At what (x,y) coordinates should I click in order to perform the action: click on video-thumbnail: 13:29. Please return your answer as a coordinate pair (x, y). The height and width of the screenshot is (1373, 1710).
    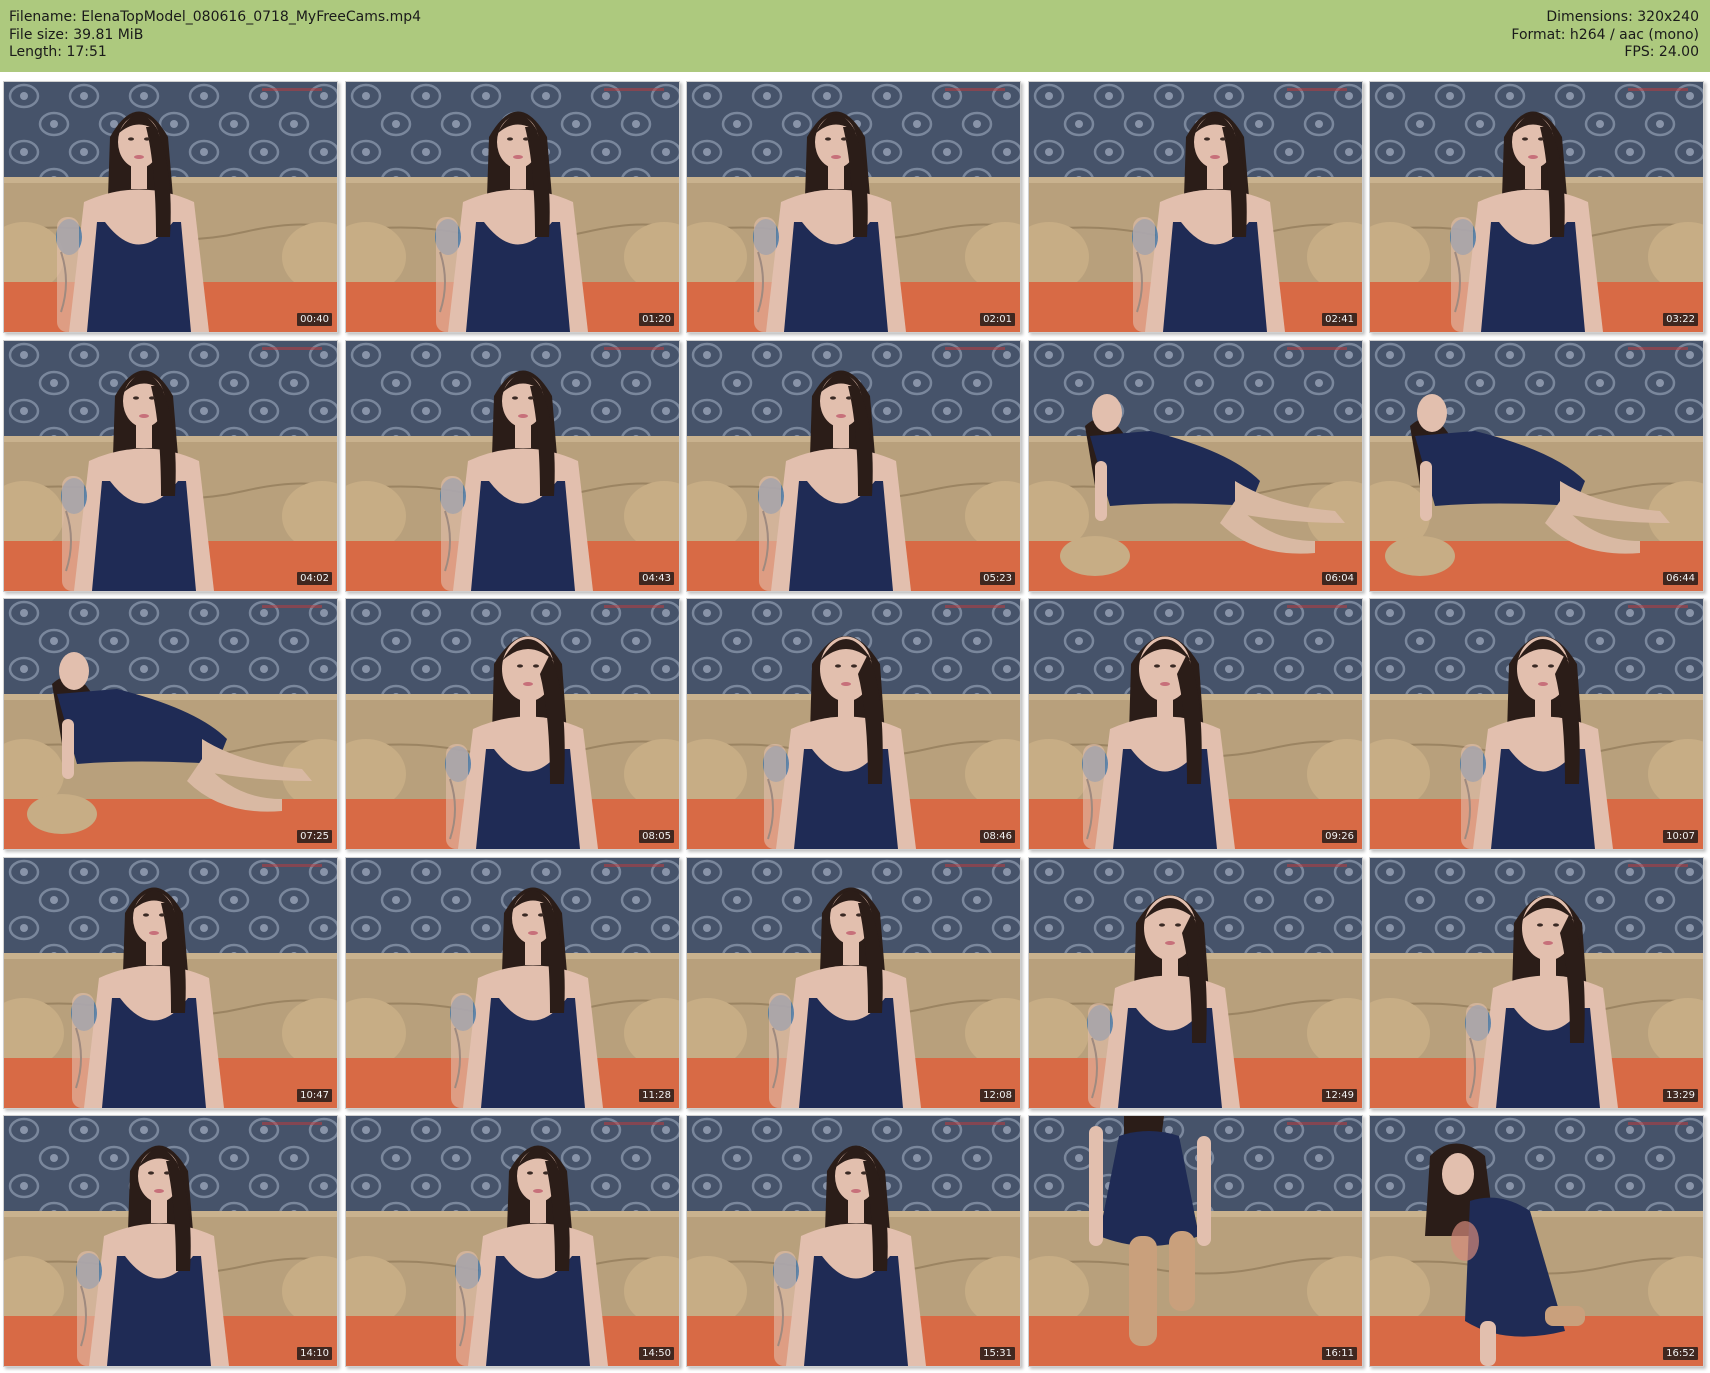
    Looking at the image, I should click on (1536, 983).